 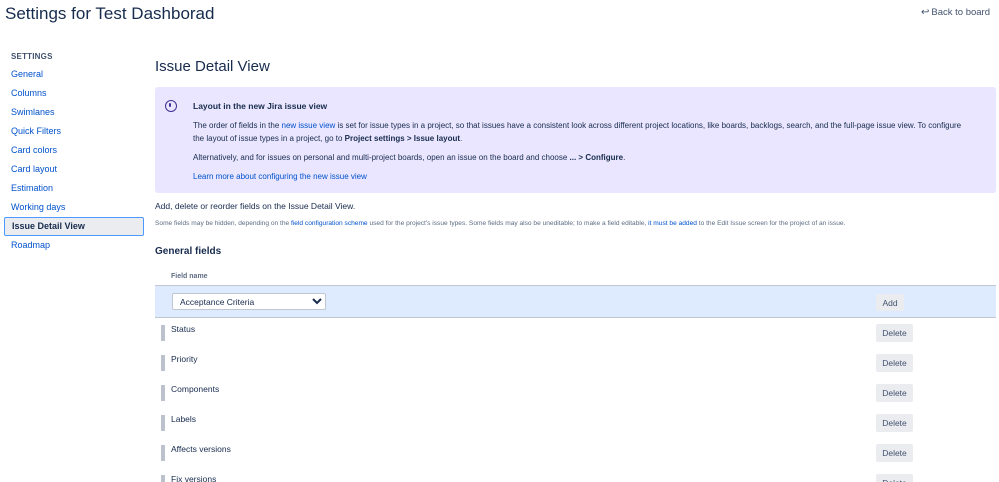 I want to click on info-icon, so click(x=171, y=106).